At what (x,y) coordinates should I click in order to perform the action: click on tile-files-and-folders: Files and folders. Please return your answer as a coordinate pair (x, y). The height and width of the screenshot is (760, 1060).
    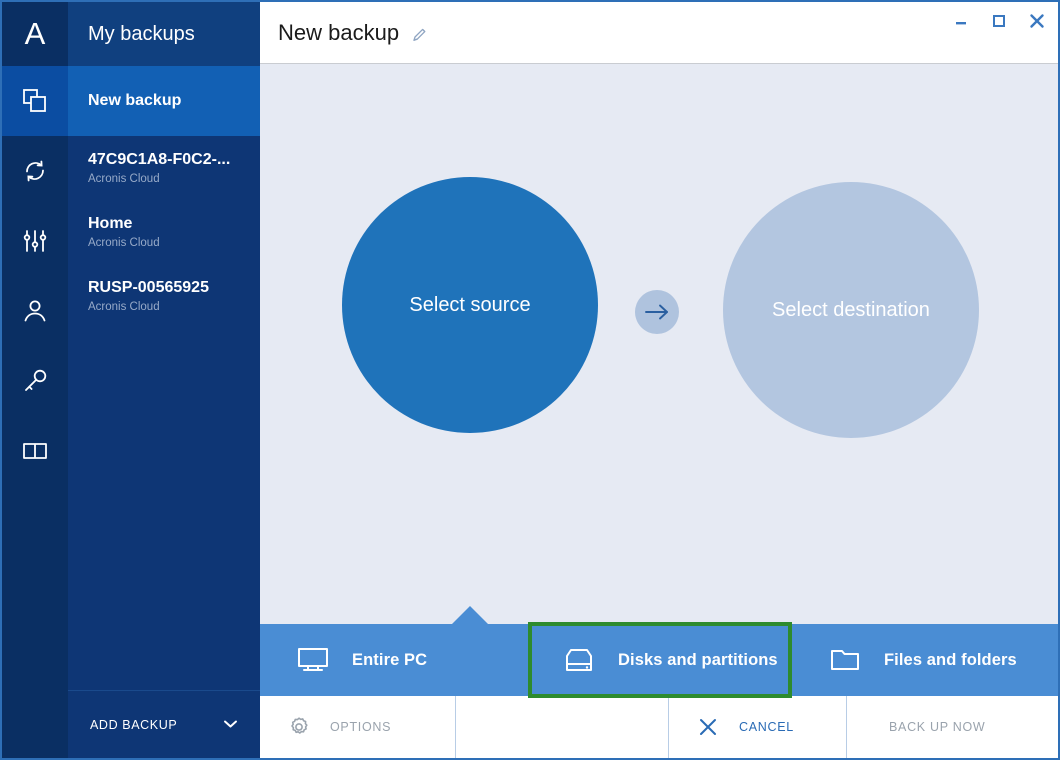
    Looking at the image, I should click on (925, 660).